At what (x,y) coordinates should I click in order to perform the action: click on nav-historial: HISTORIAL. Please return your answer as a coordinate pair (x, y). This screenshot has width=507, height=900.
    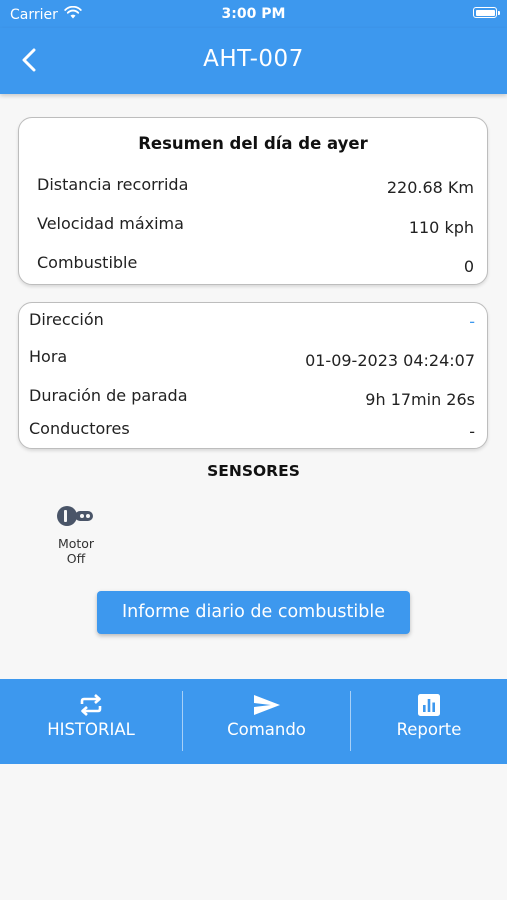
    Looking at the image, I should click on (91, 721).